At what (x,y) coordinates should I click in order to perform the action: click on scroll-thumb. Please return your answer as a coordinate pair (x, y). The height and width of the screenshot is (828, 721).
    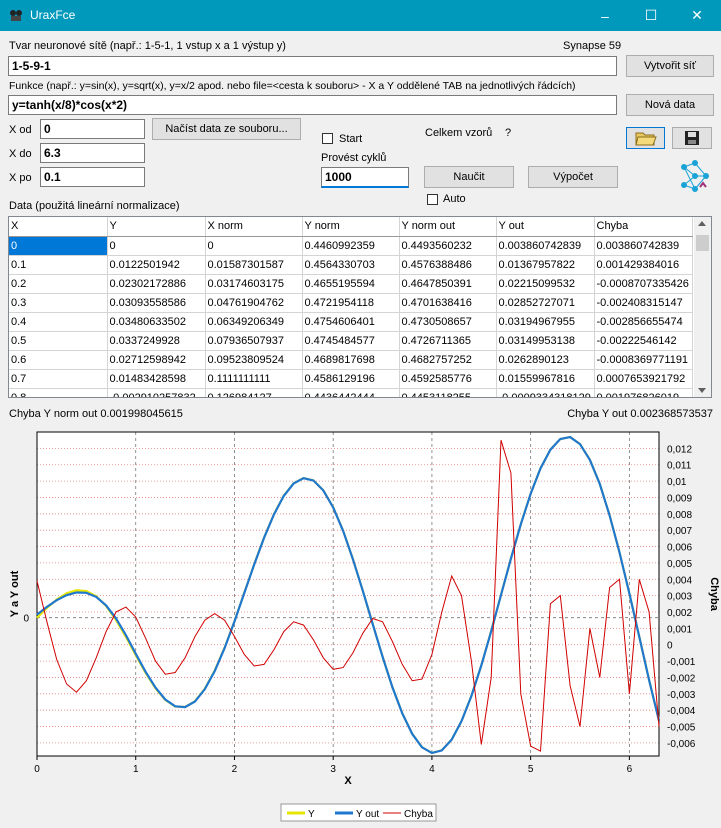
    Looking at the image, I should click on (702, 243).